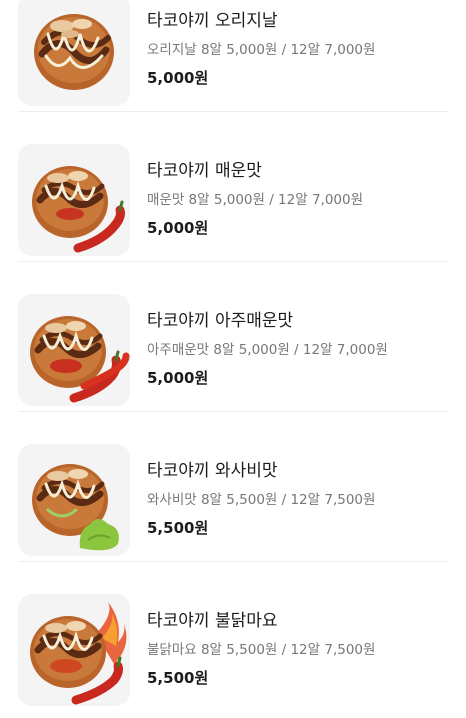 Image resolution: width=466 pixels, height=718 pixels. Describe the element at coordinates (80, 359) in the screenshot. I see `takoyaki-extra-spicy-icon` at that location.